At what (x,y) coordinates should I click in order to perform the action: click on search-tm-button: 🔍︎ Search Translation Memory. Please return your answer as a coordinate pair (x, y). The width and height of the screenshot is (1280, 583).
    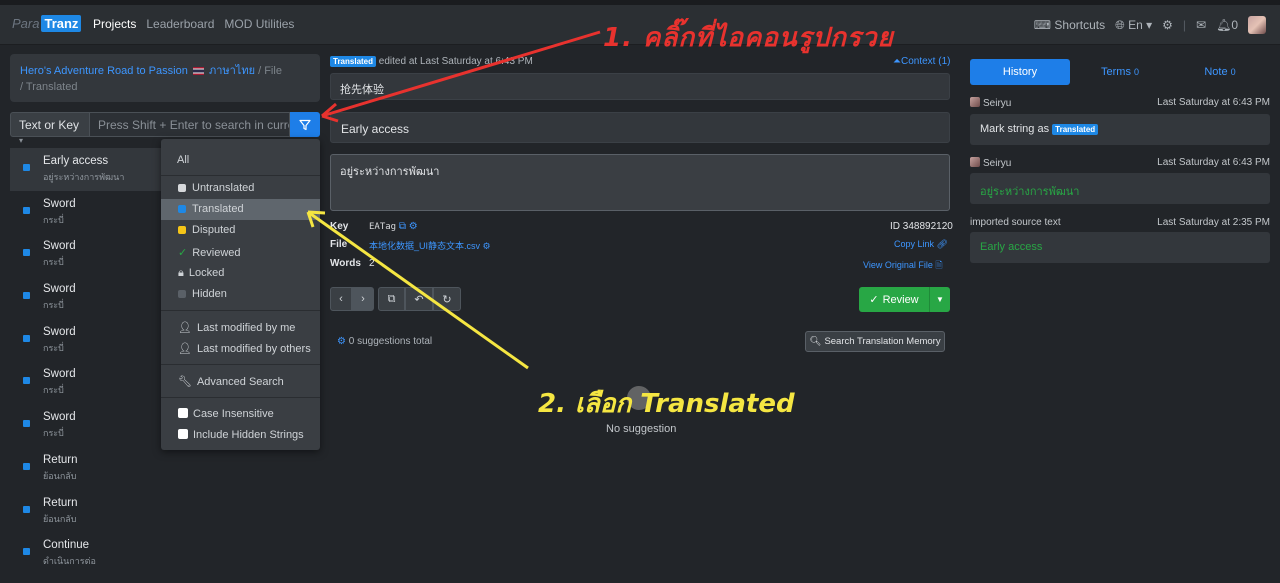
    Looking at the image, I should click on (875, 341).